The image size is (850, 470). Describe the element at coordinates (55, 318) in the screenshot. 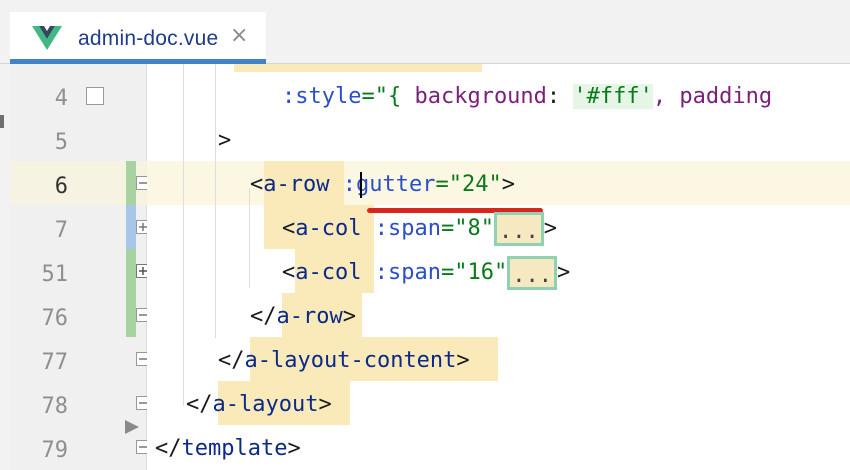

I see `line-number: 76` at that location.